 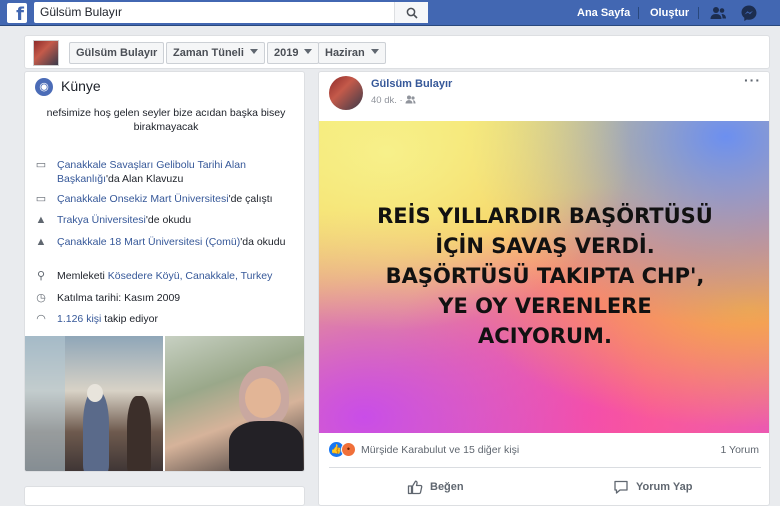 I want to click on post-author-name: Gülsüm Bulayır, so click(x=411, y=84).